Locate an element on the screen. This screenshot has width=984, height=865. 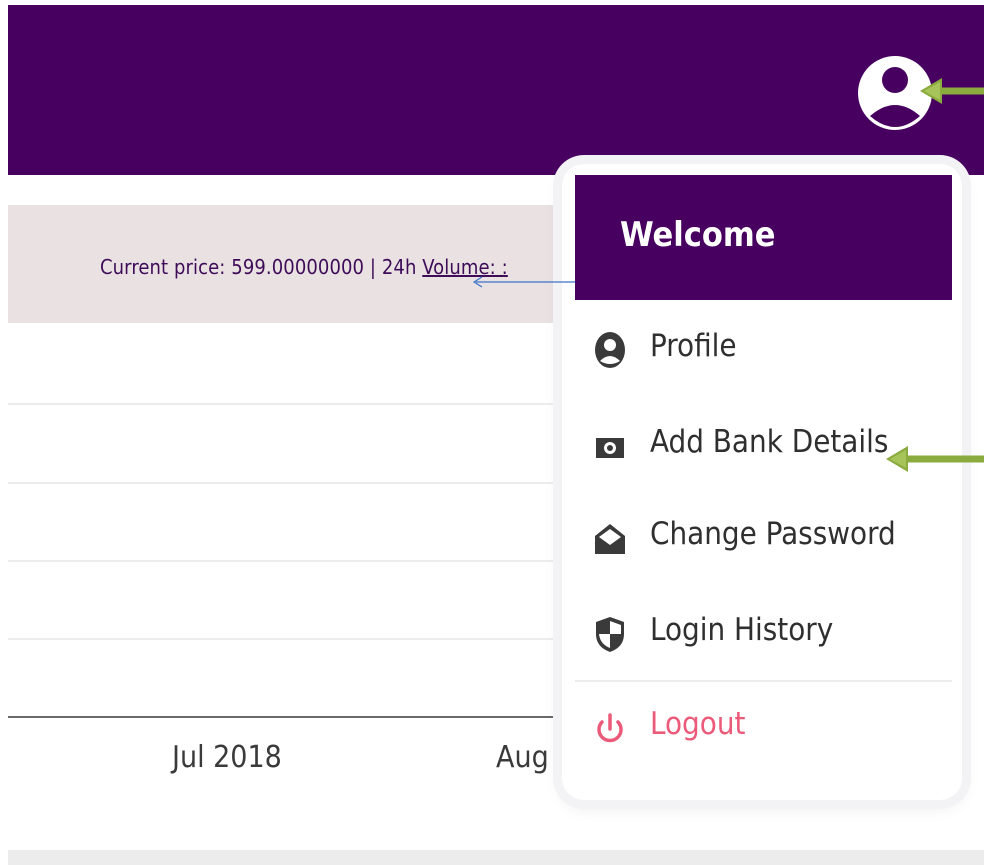
menu-divider is located at coordinates (763, 681).